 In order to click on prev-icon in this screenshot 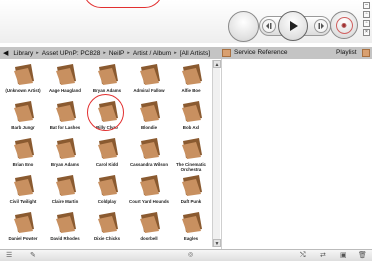, I will do `click(269, 26)`.